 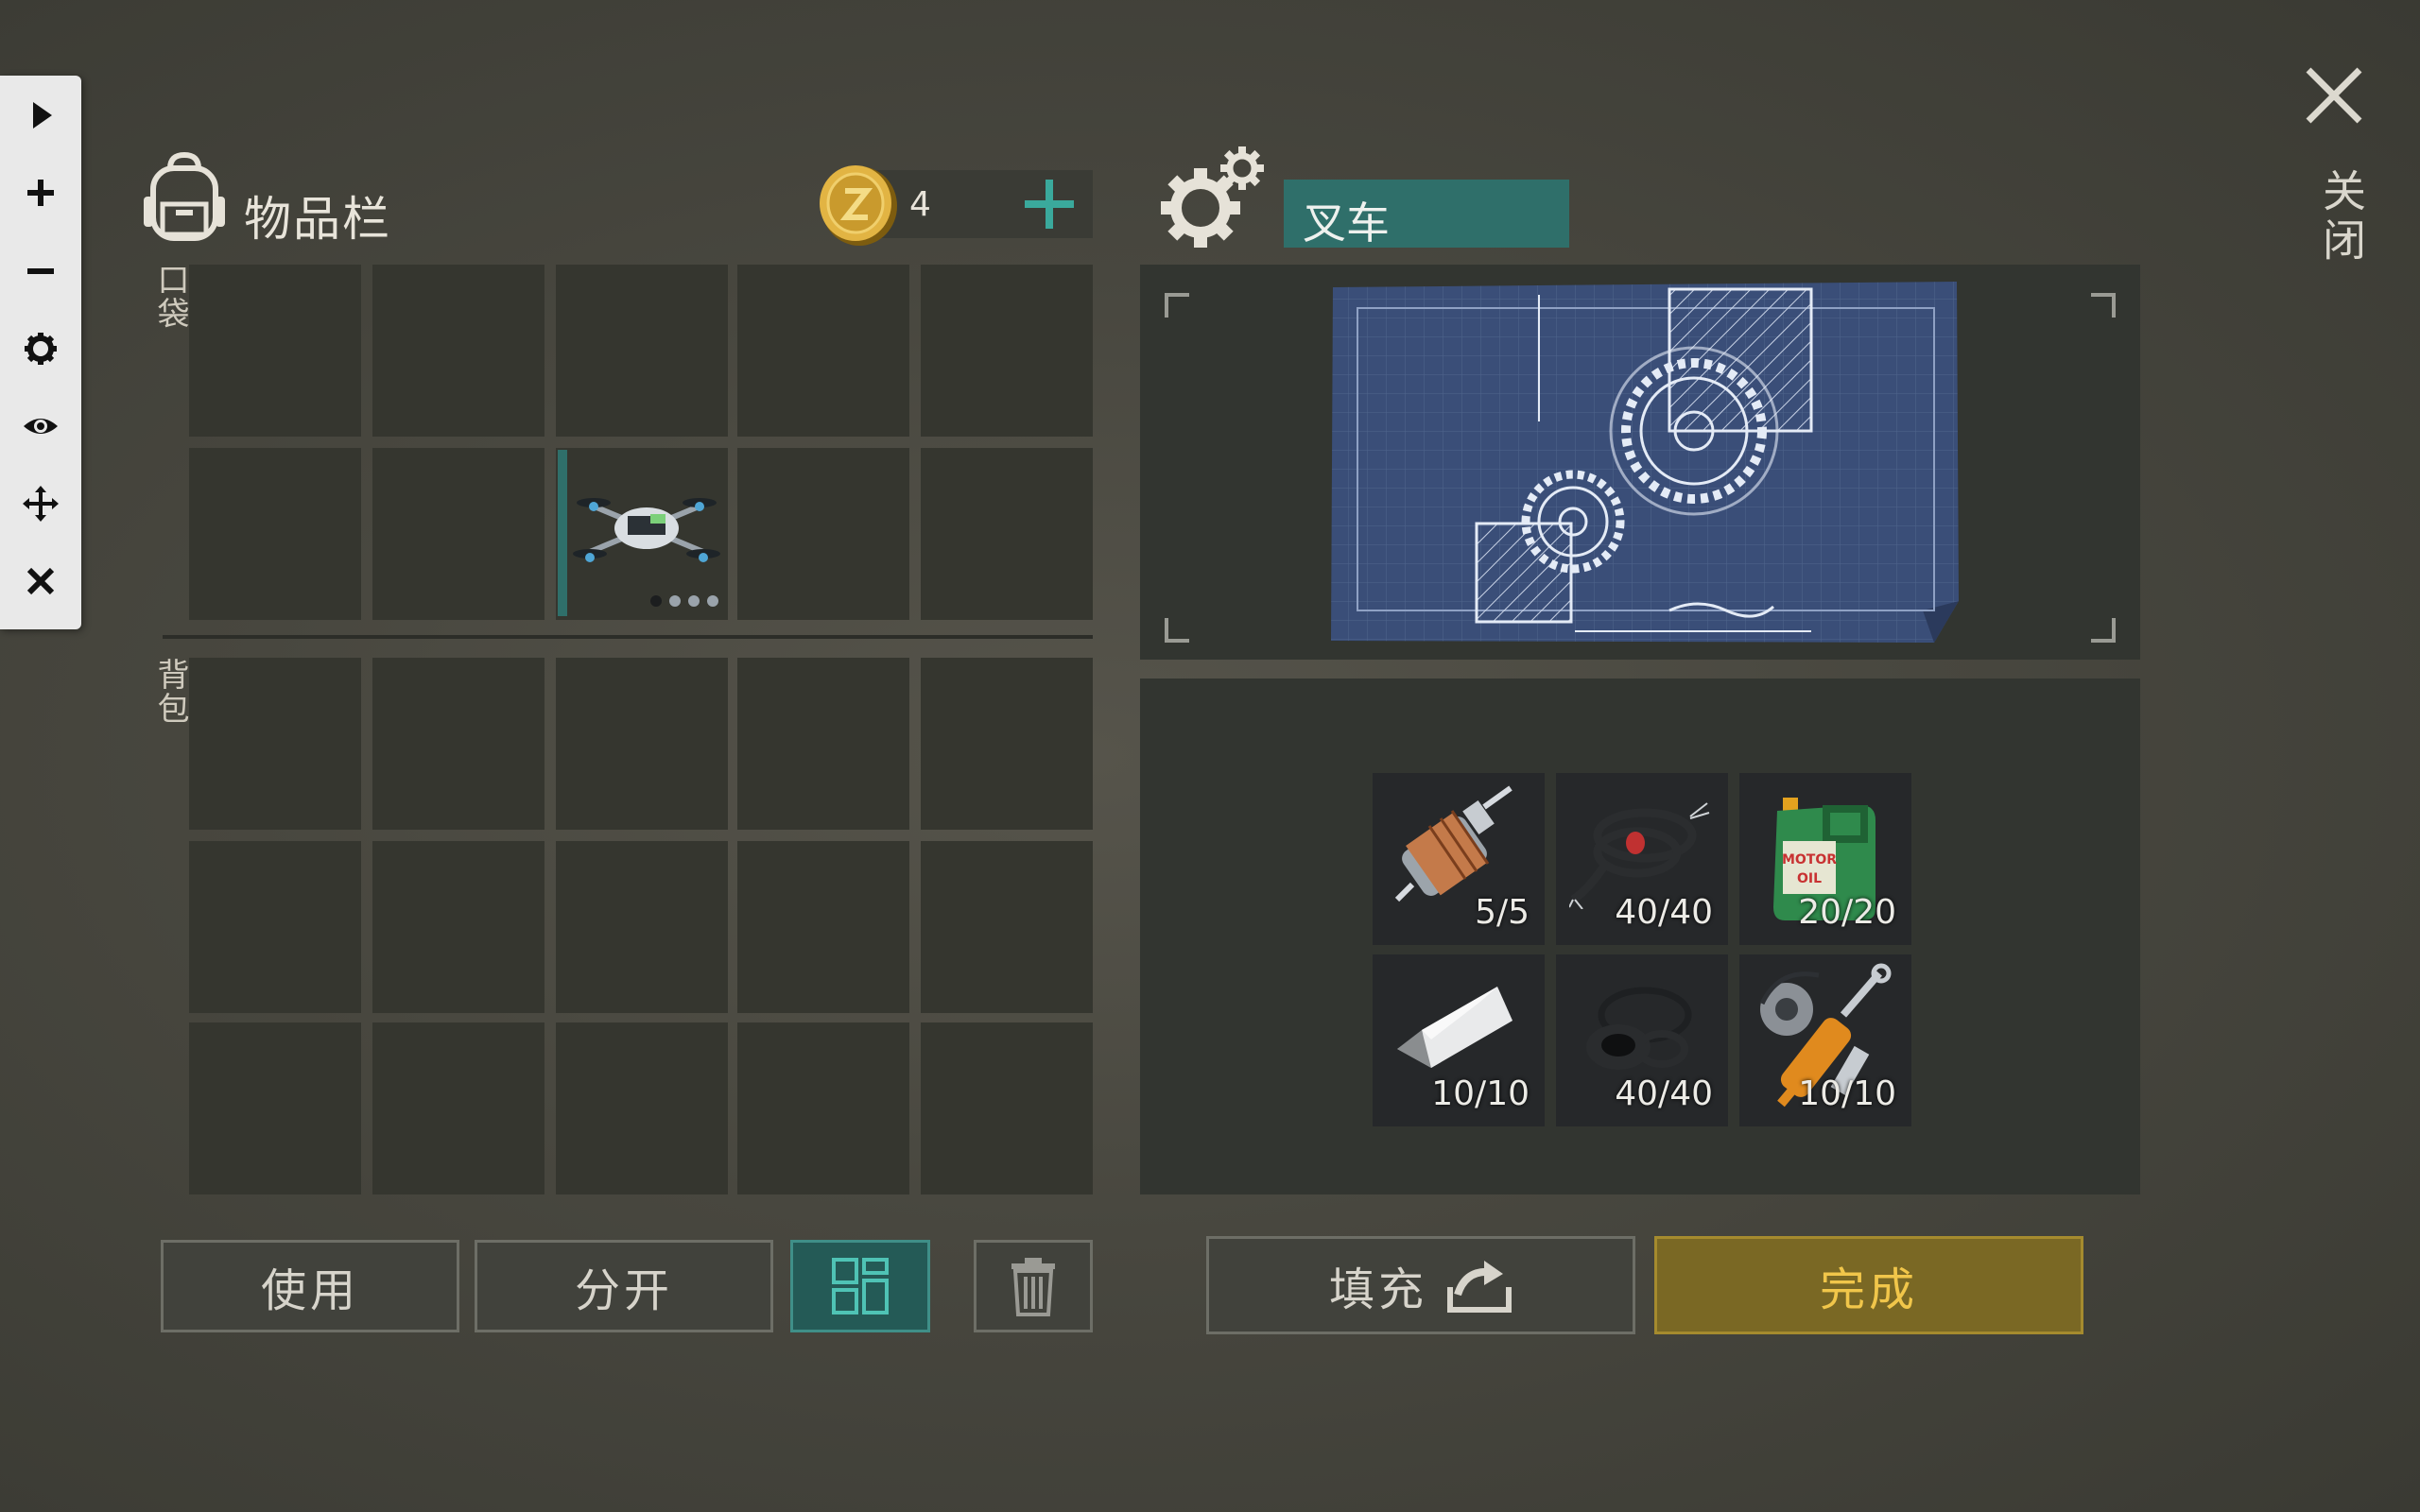 I want to click on coin-icon, so click(x=857, y=204).